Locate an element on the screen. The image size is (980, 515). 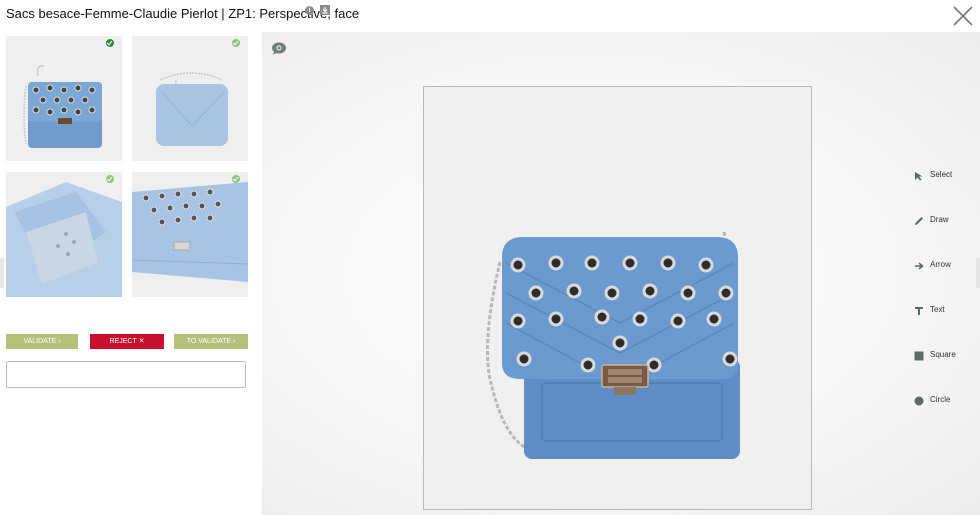
tool-label: Text is located at coordinates (937, 309).